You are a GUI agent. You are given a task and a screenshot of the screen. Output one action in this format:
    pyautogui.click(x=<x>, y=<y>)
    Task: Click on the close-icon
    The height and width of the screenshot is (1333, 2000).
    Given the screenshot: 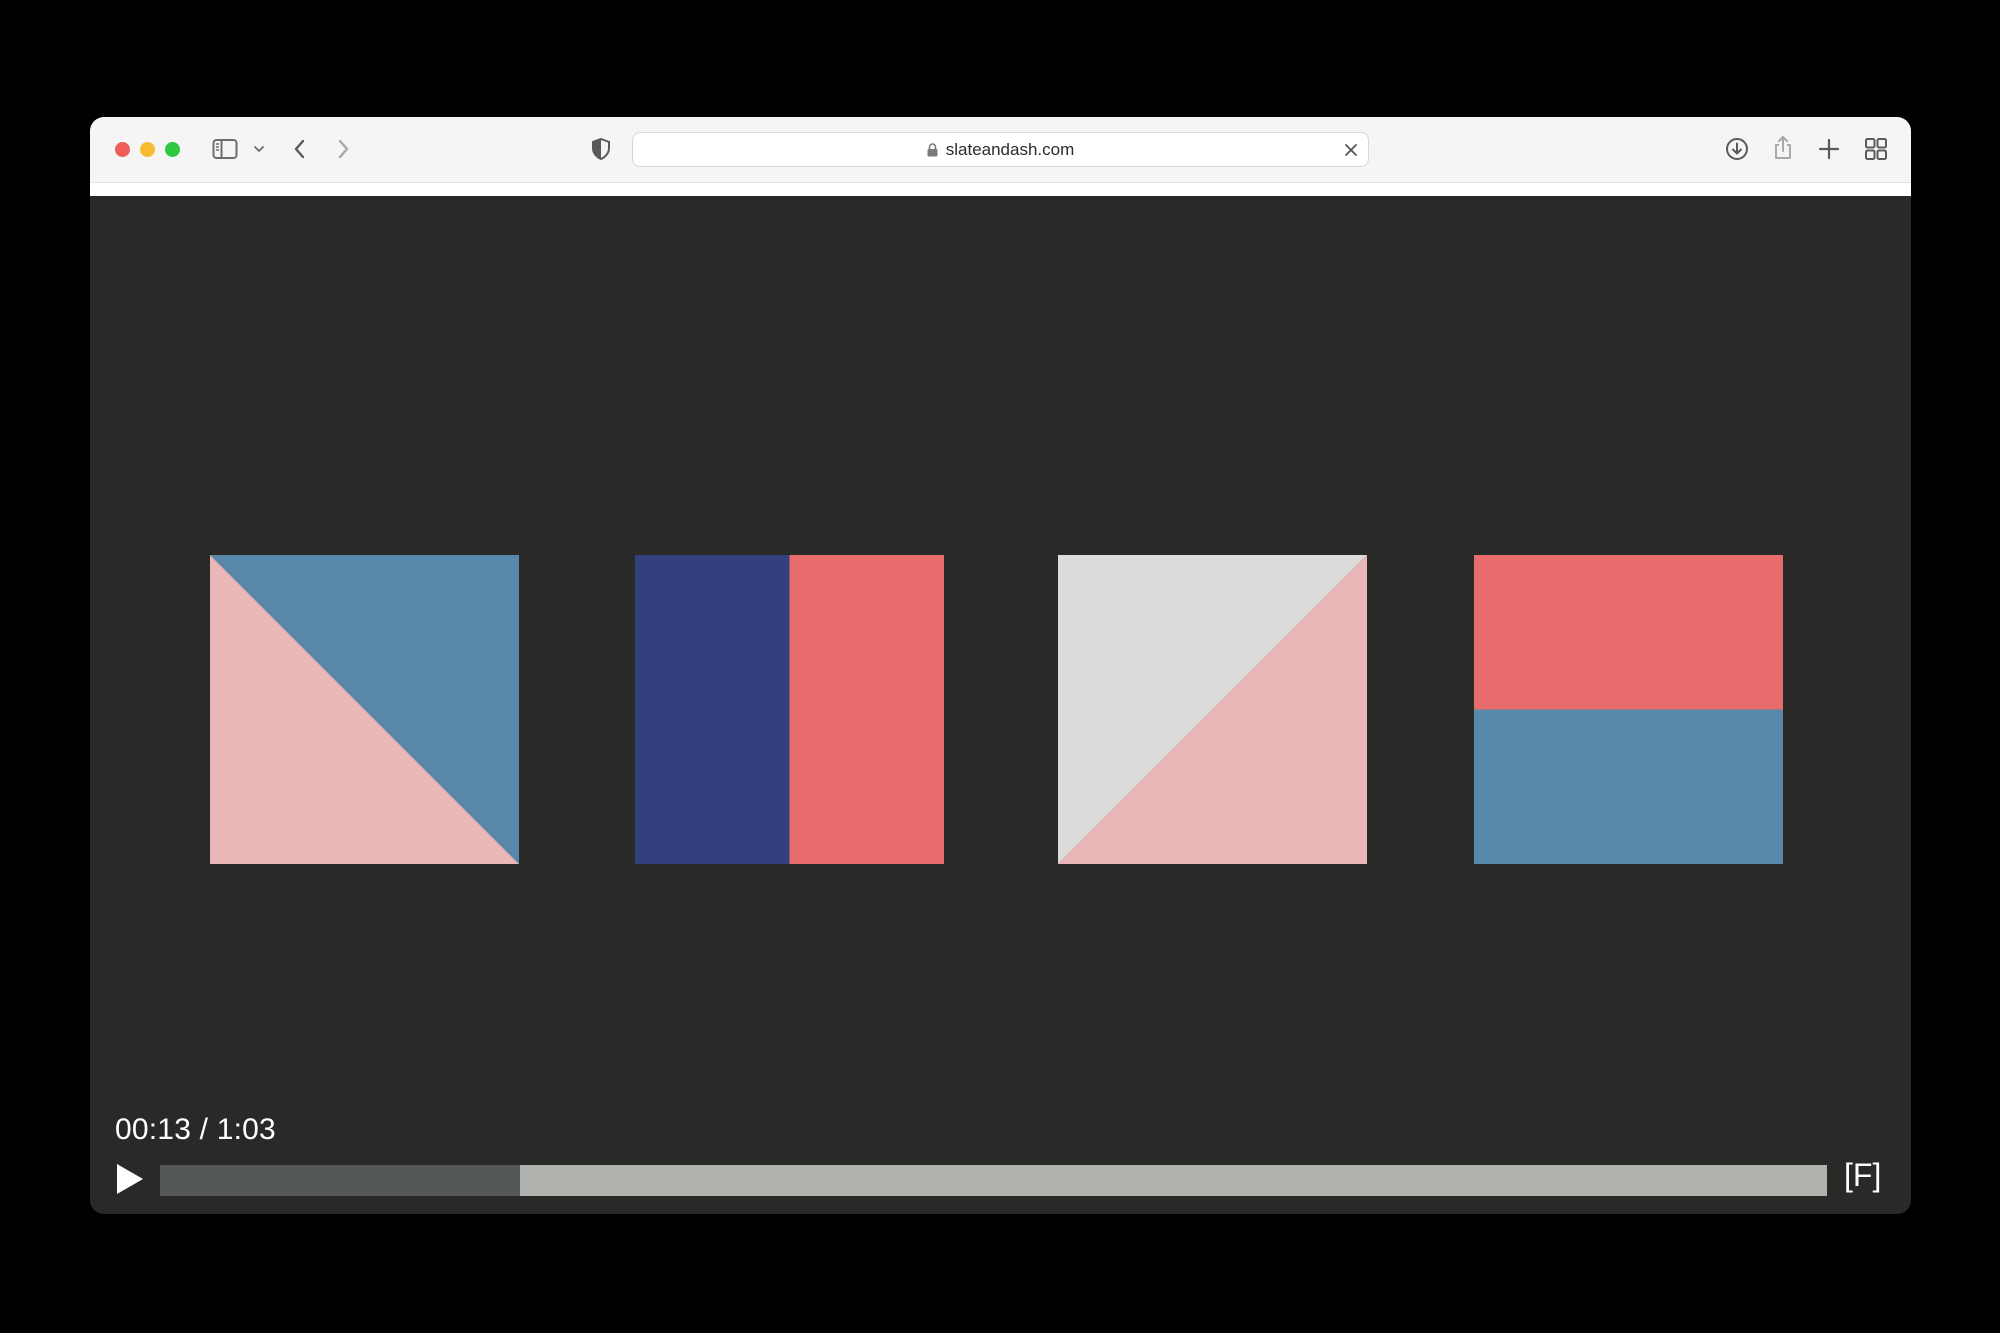 What is the action you would take?
    pyautogui.click(x=1351, y=150)
    